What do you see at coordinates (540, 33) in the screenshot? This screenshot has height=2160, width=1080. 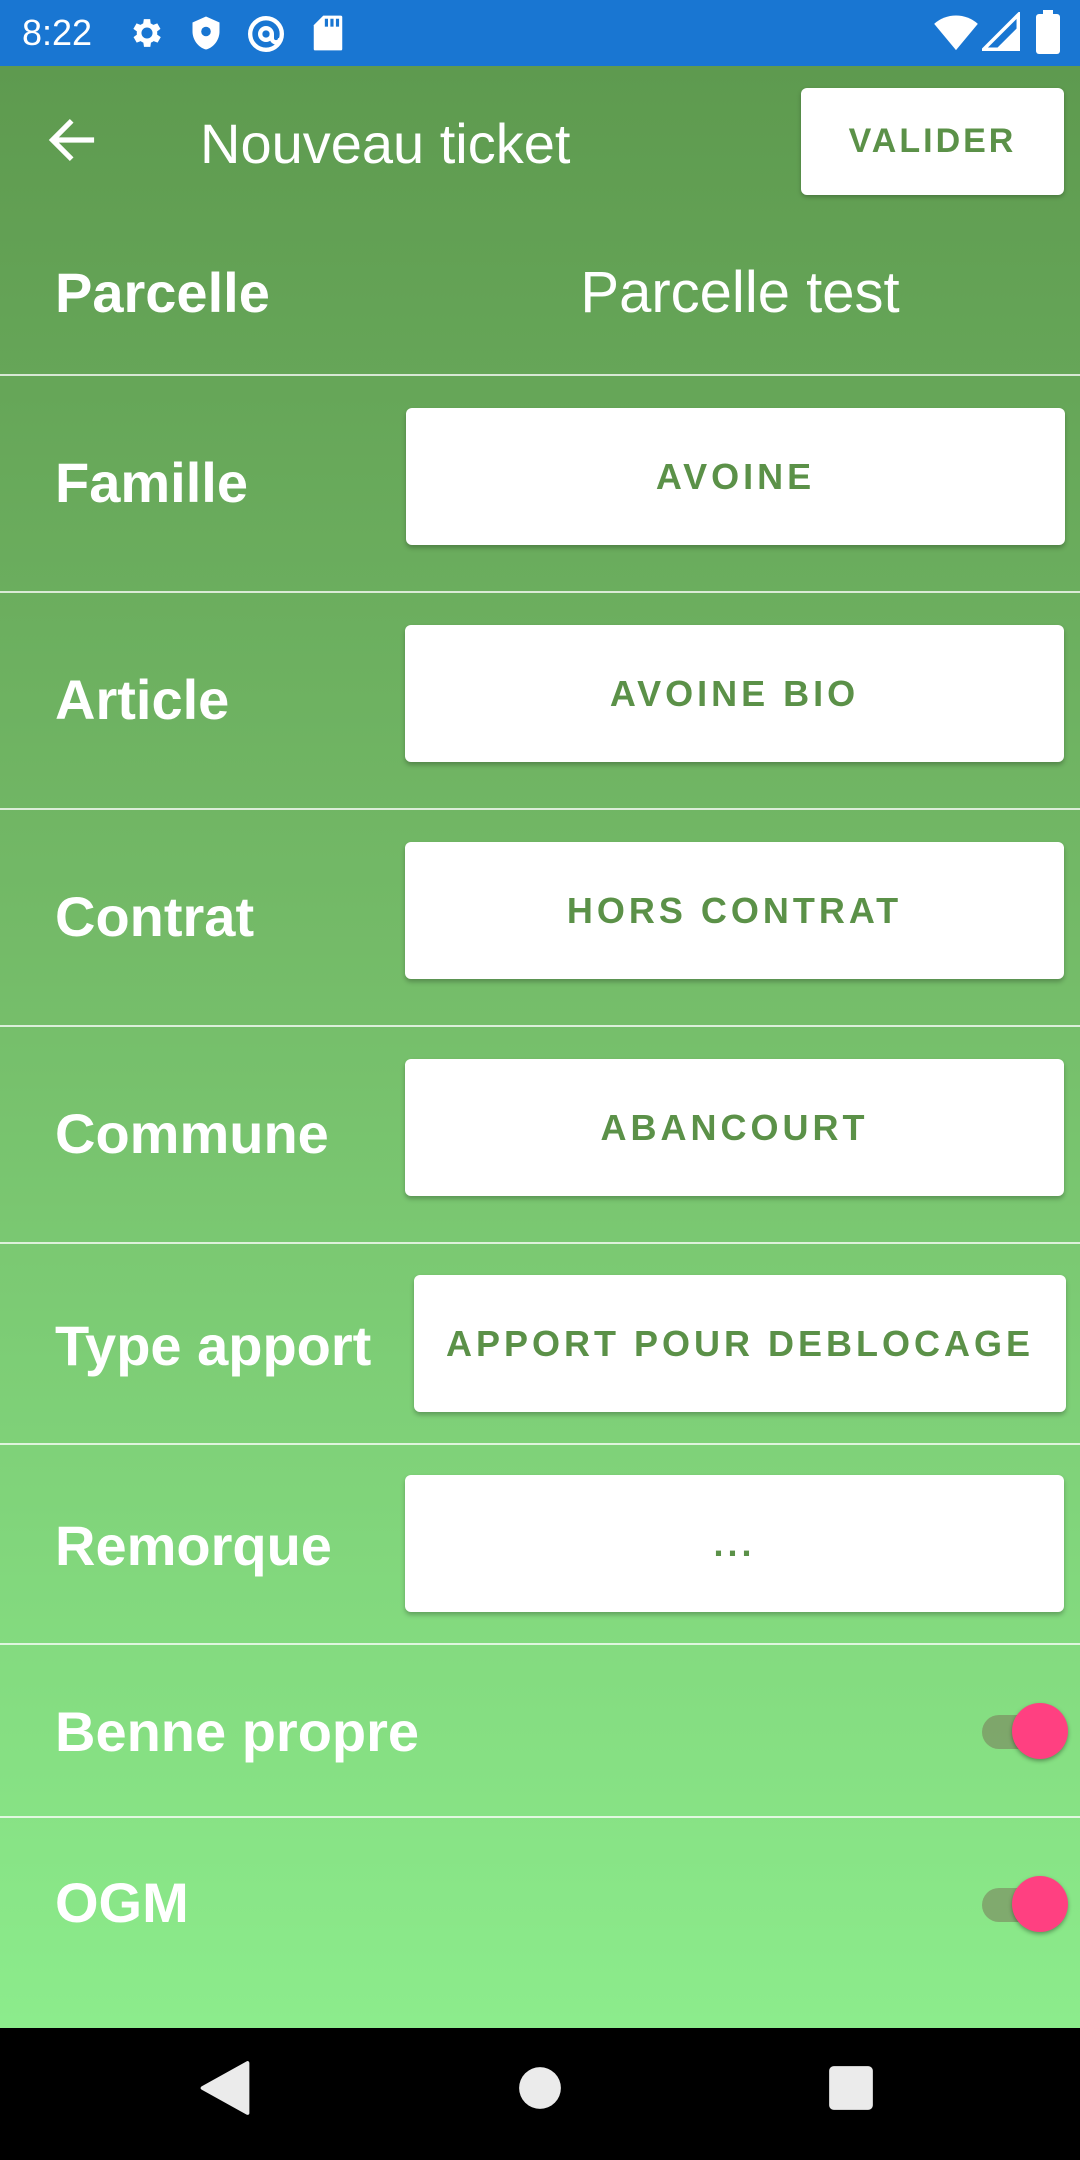 I see `status-bar: 8:22` at bounding box center [540, 33].